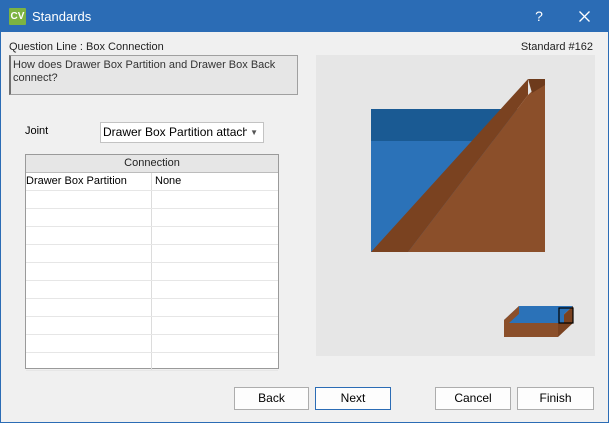 This screenshot has height=423, width=609. I want to click on cancel-button: Cancel, so click(473, 398).